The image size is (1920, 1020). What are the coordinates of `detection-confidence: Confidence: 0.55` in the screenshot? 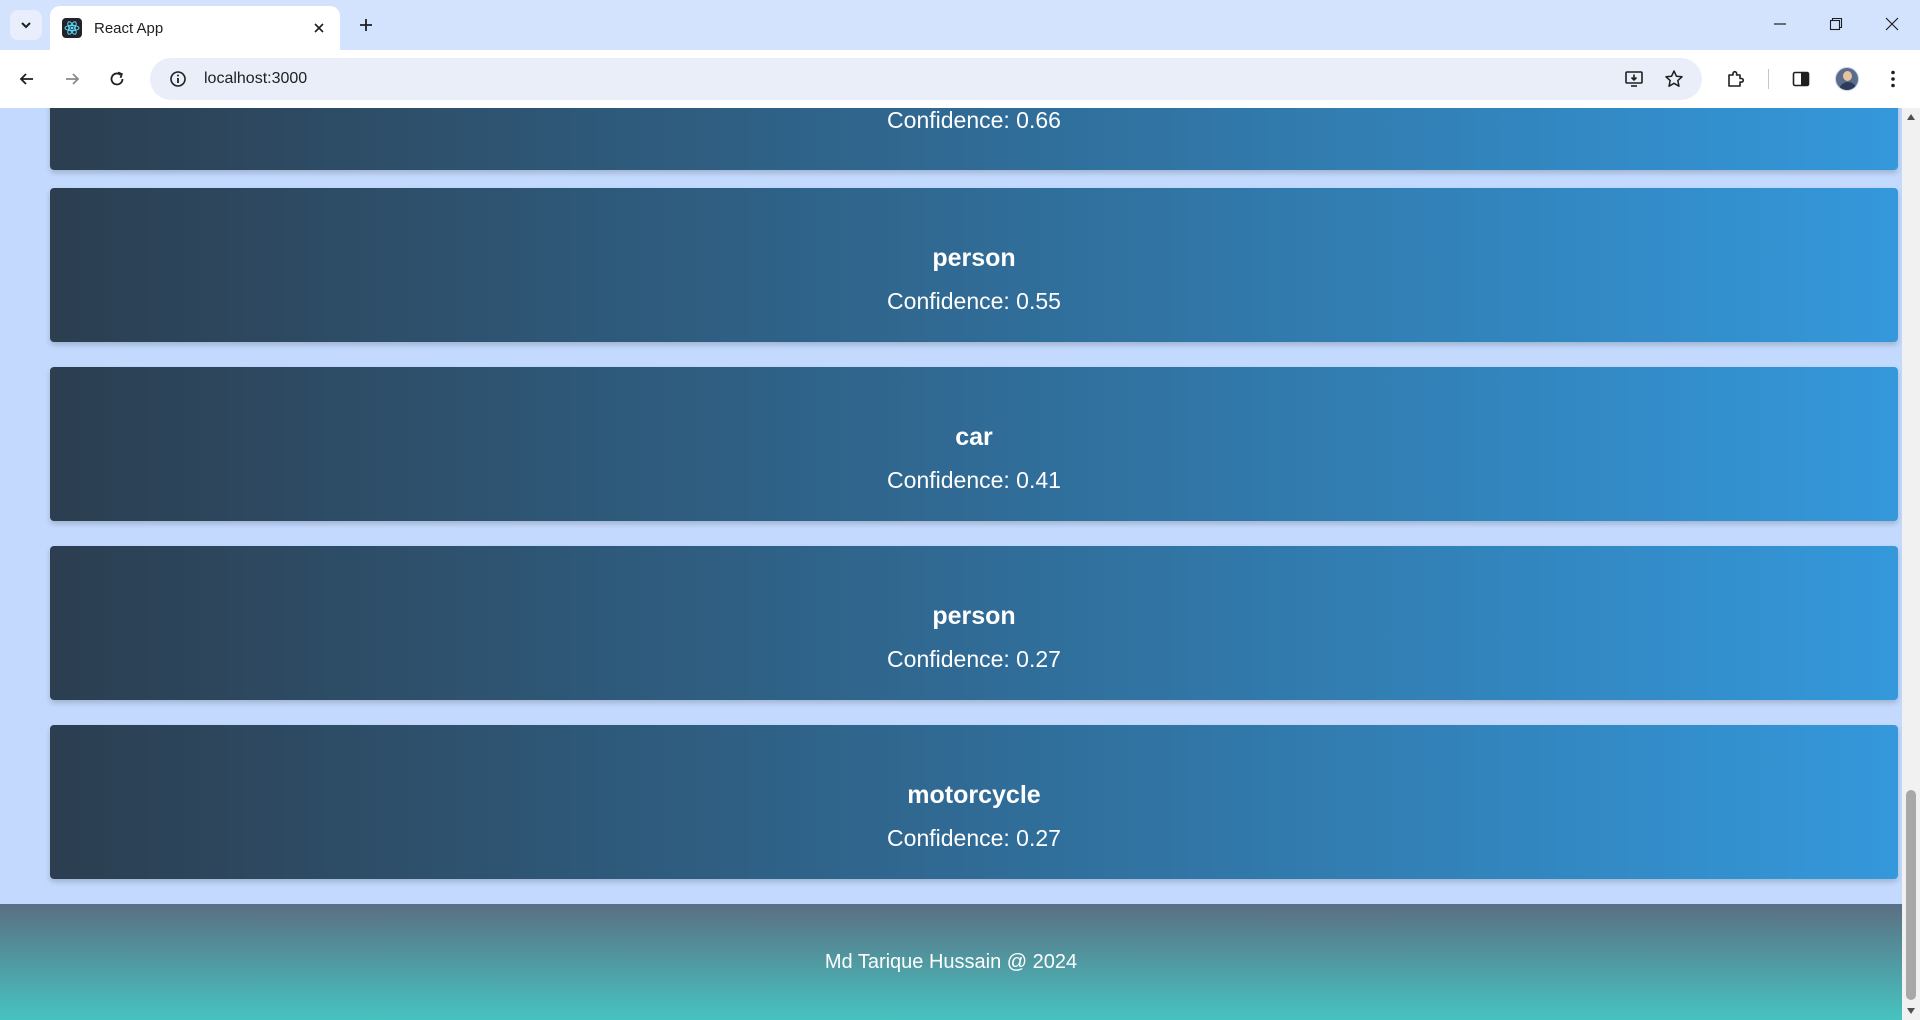 It's located at (974, 301).